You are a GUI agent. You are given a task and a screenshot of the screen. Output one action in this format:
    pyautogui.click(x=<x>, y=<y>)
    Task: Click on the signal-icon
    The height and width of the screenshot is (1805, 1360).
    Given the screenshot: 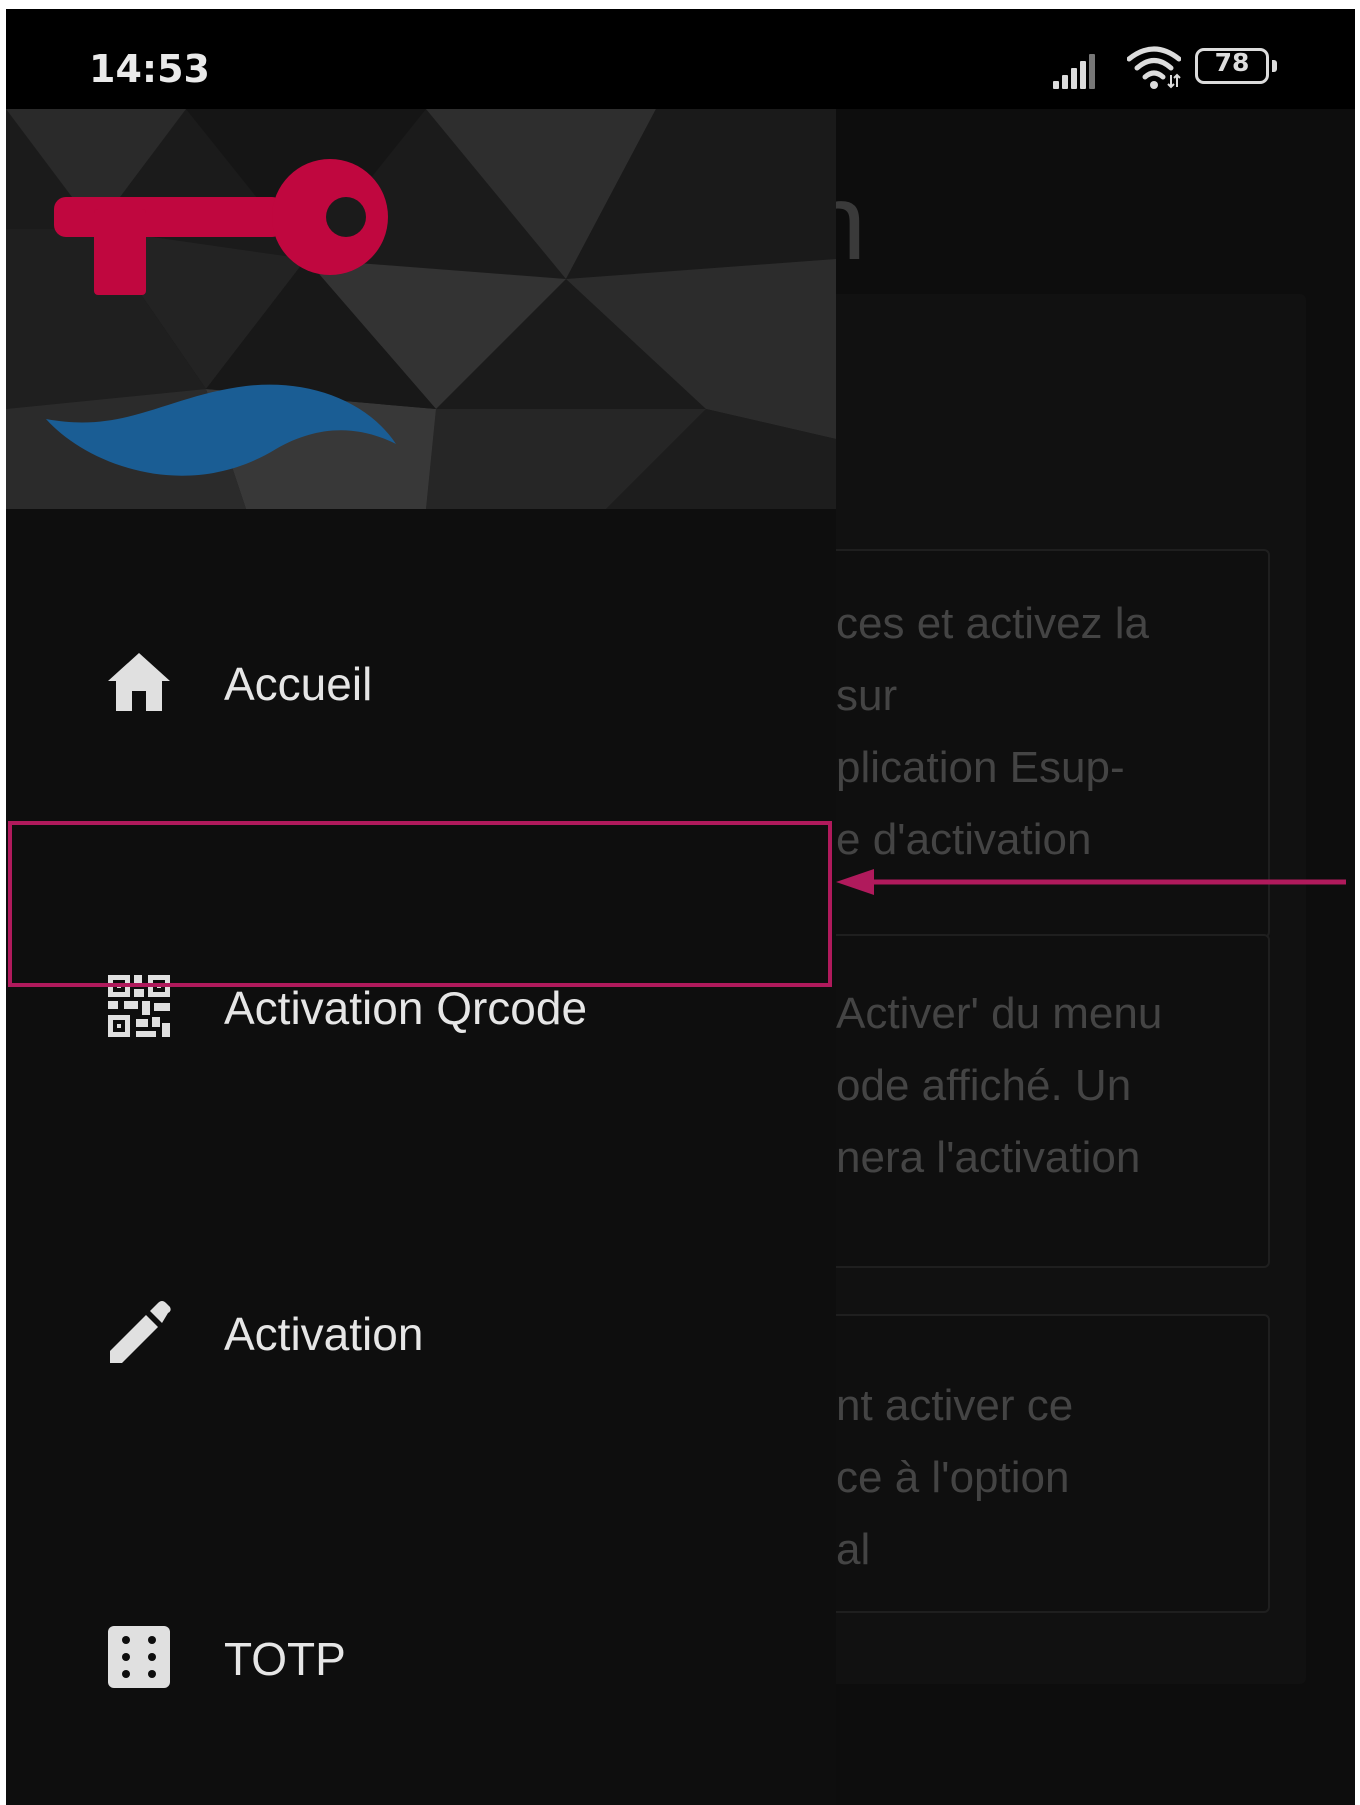 What is the action you would take?
    pyautogui.click(x=1079, y=71)
    